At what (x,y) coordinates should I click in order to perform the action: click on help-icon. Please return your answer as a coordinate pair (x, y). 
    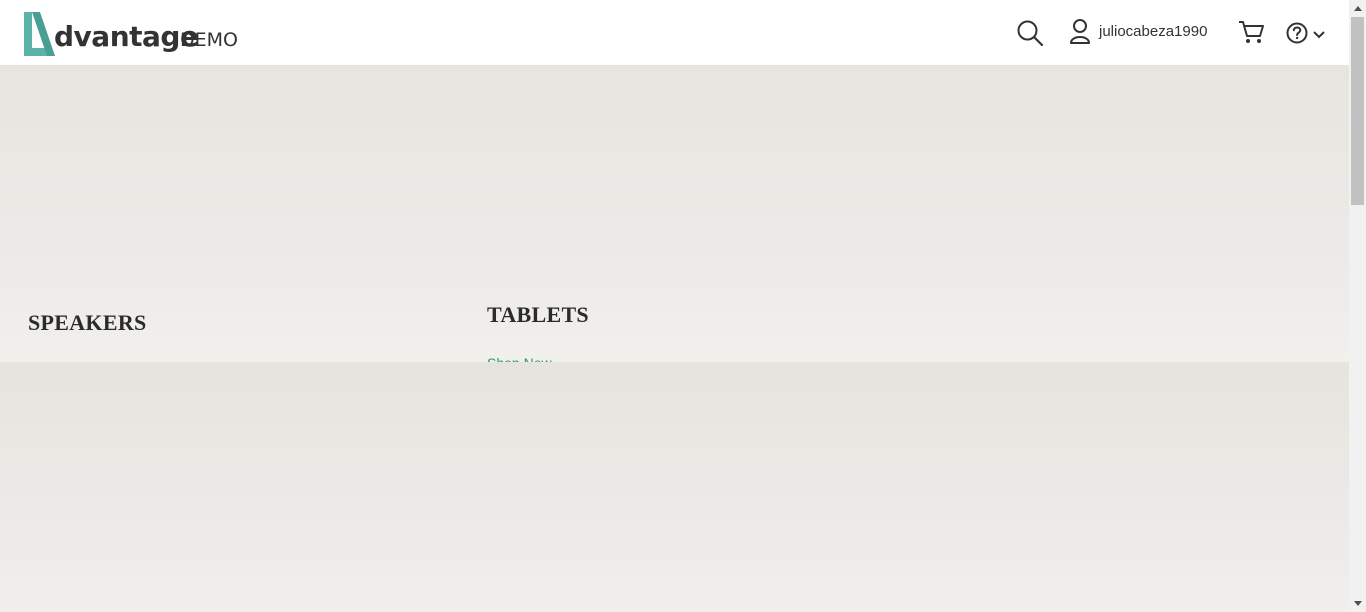
    Looking at the image, I should click on (1297, 33).